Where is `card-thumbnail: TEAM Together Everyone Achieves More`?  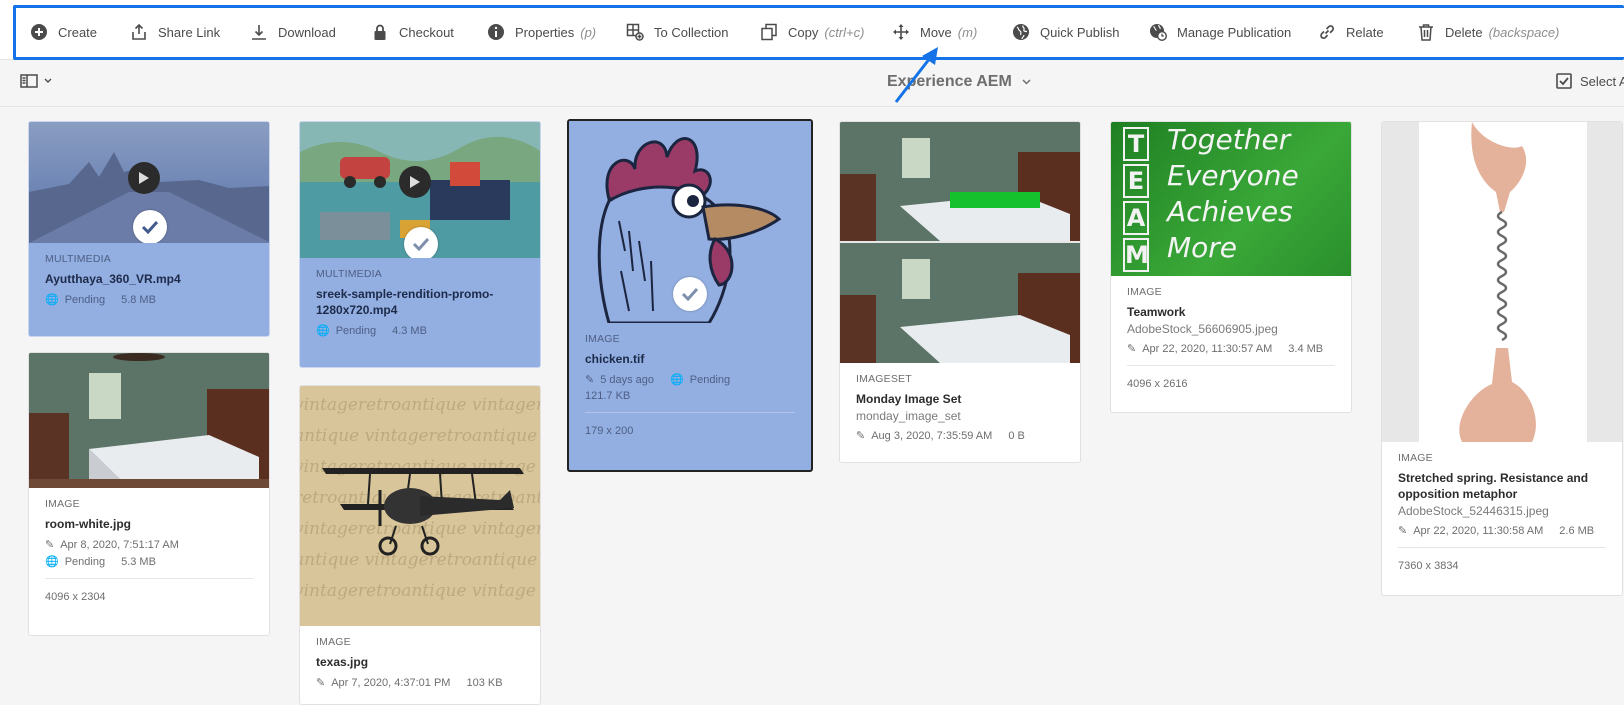
card-thumbnail: TEAM Together Everyone Achieves More is located at coordinates (1231, 199).